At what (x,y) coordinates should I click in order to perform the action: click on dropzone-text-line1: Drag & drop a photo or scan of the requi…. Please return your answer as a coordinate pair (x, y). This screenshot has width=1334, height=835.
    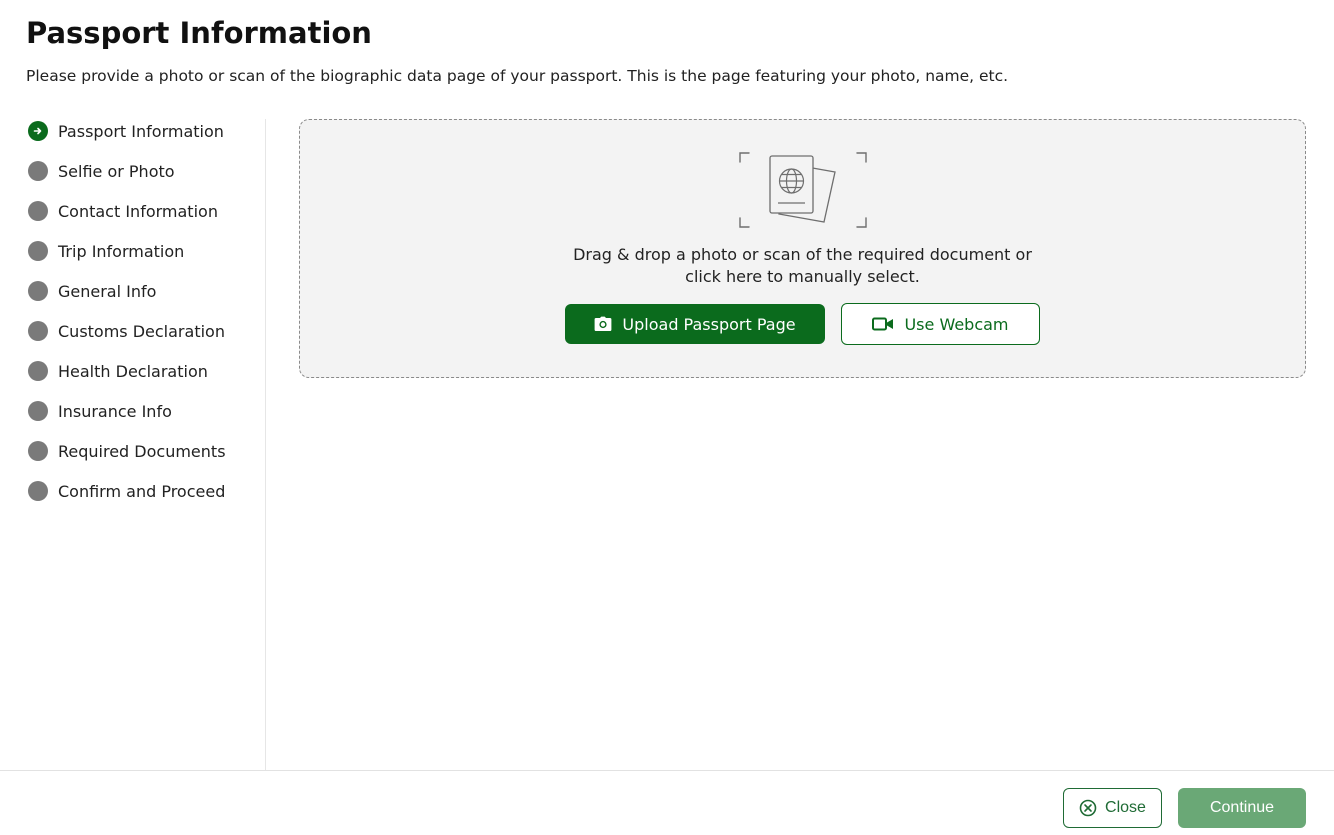
    Looking at the image, I should click on (802, 254).